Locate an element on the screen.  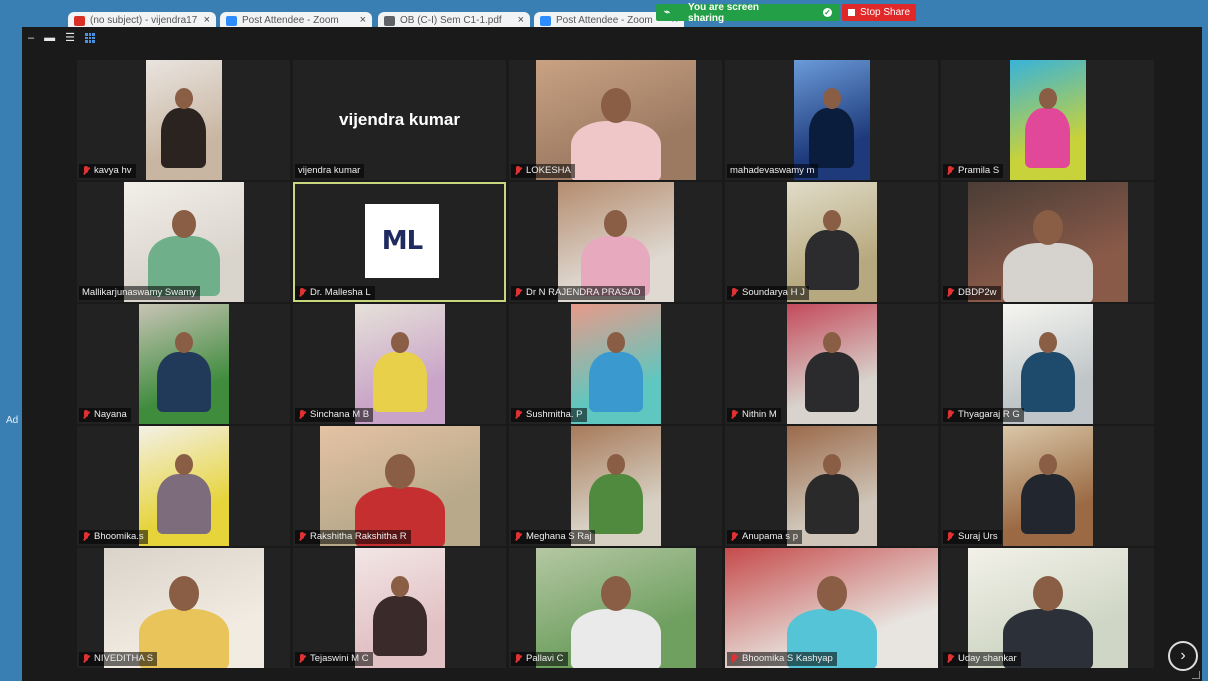
participant-tile: Rakshitha Rakshitha R is located at coordinates (399, 486).